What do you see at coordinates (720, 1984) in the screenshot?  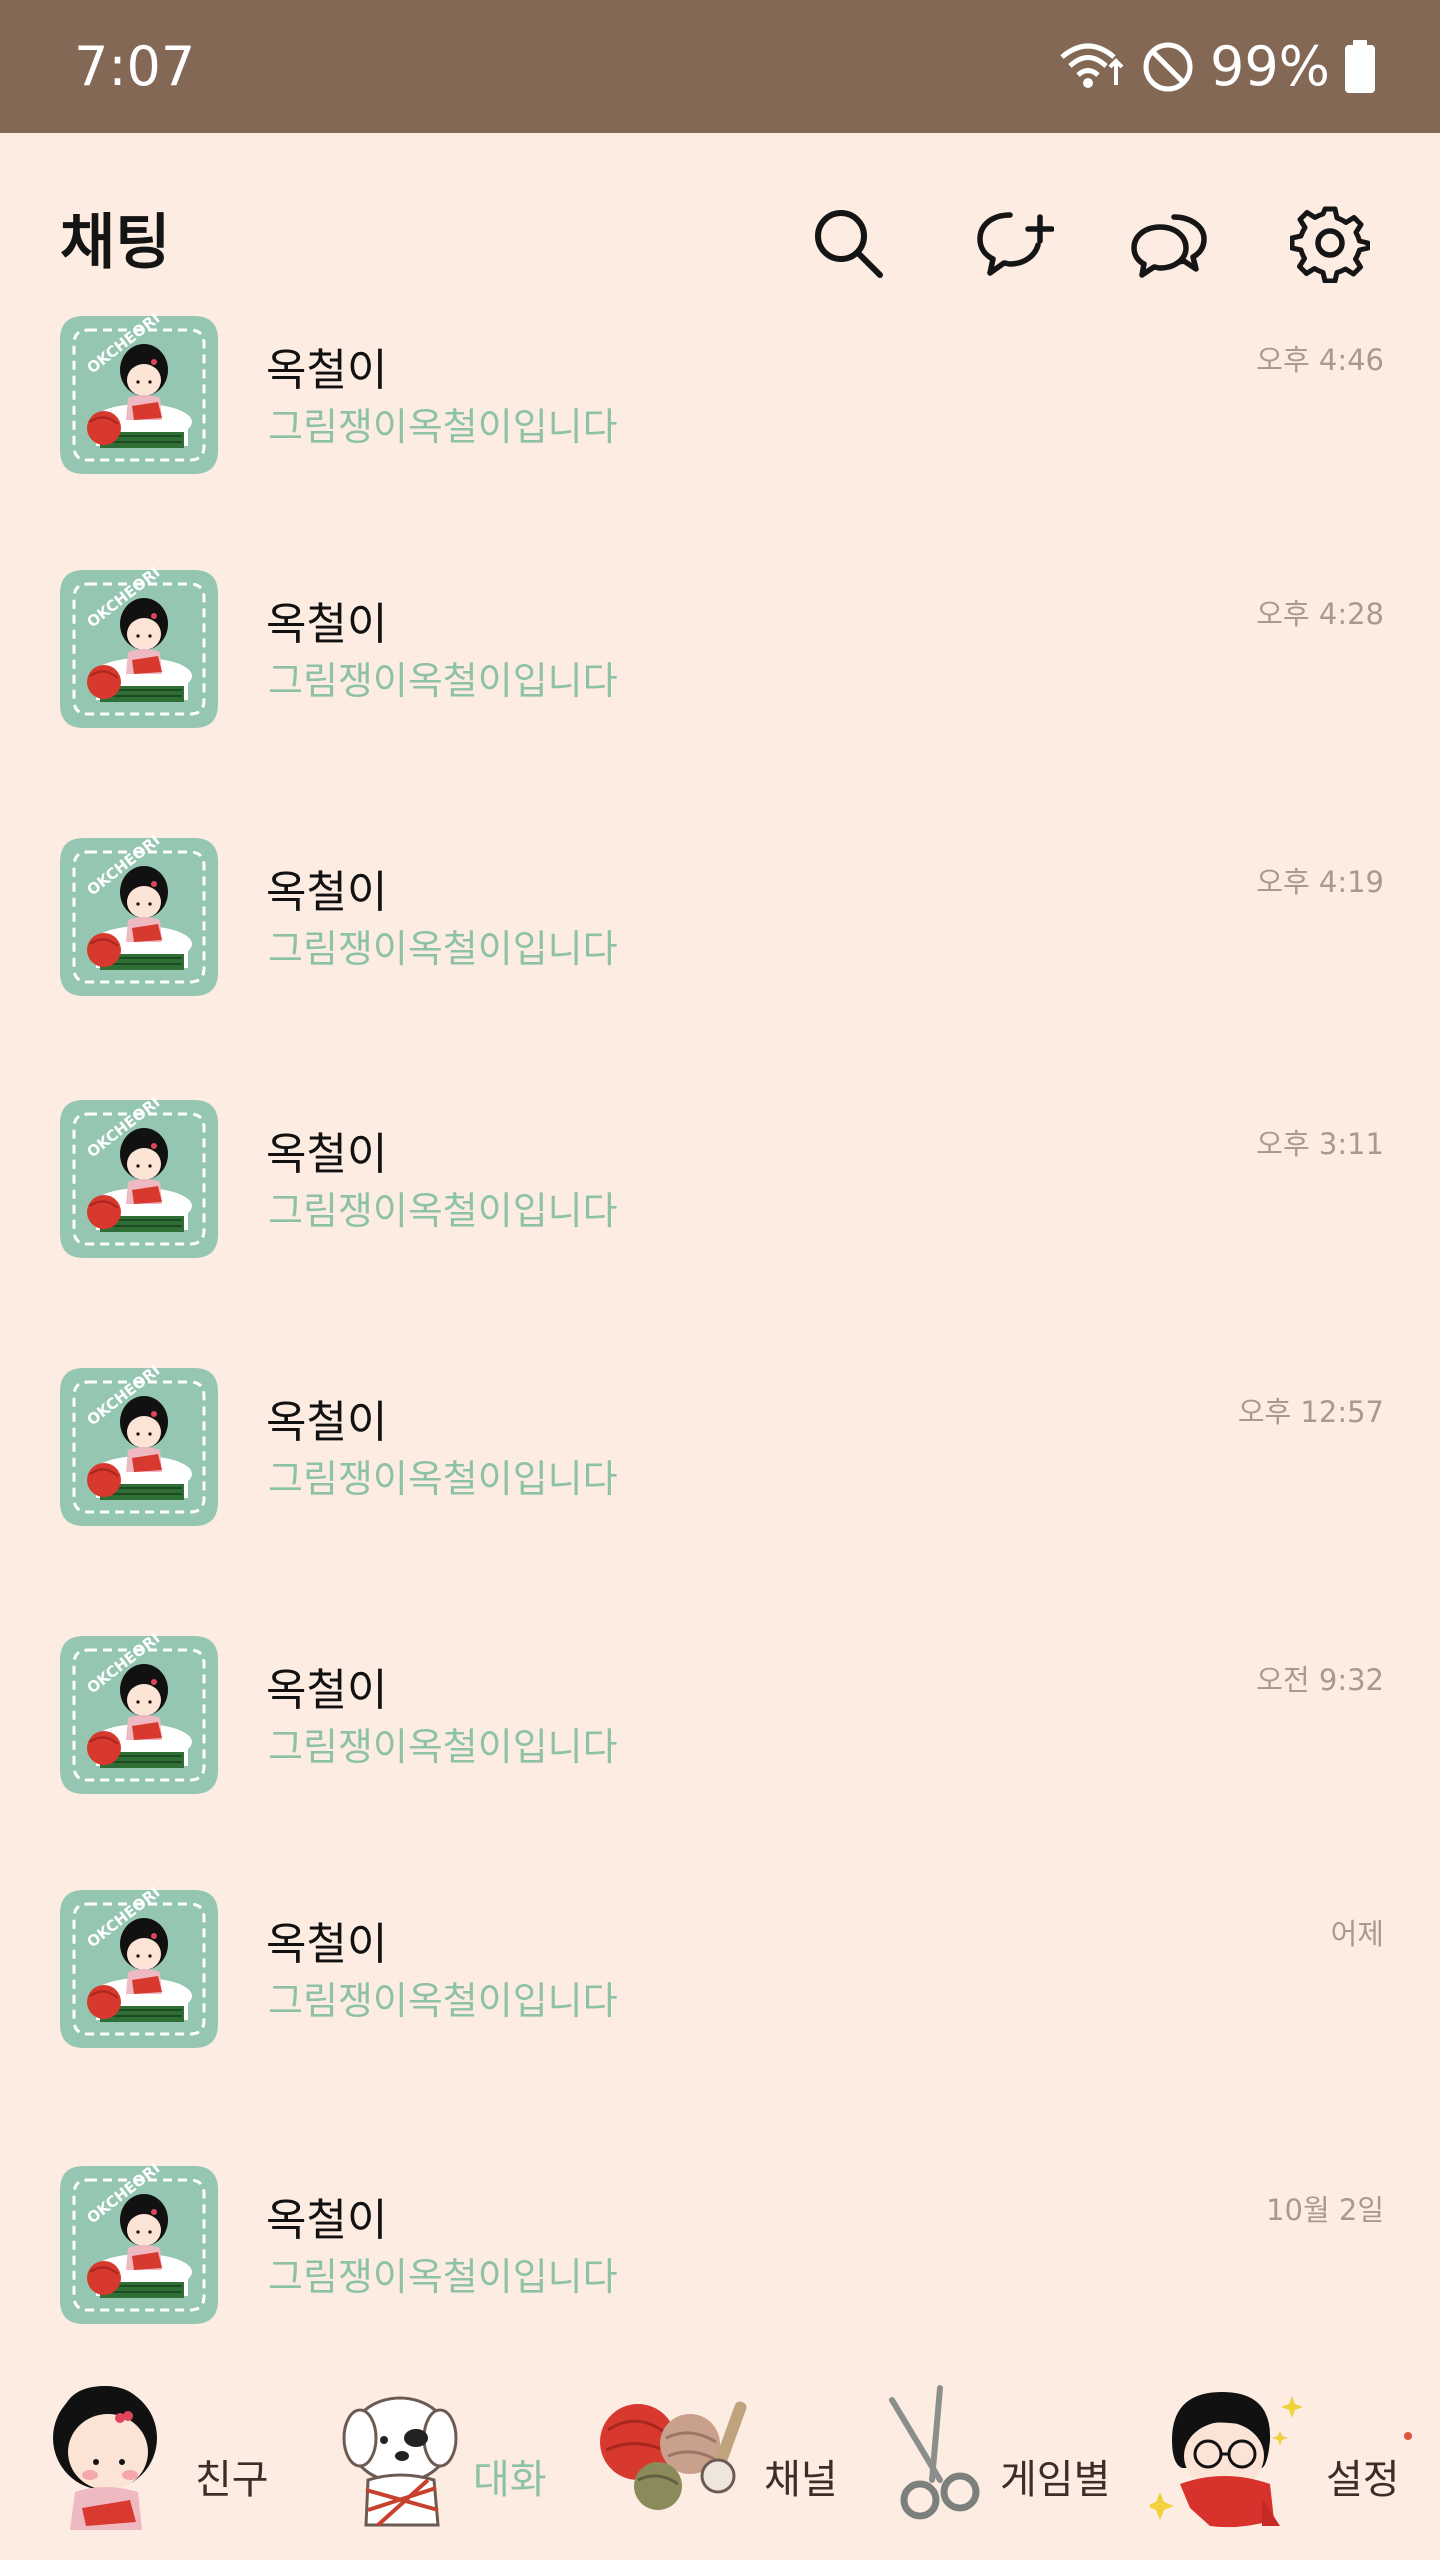 I see `chat-list-item: OKCHEORI 옥철이그림쟁이옥철이입니다 어제` at bounding box center [720, 1984].